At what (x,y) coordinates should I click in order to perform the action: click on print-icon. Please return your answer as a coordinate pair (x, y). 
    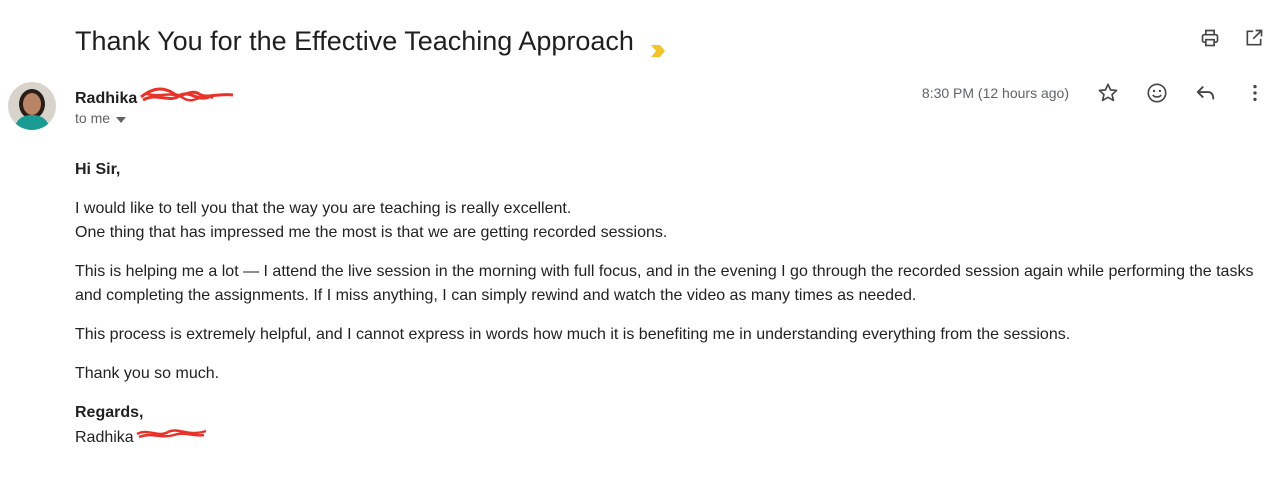
    Looking at the image, I should click on (1210, 38).